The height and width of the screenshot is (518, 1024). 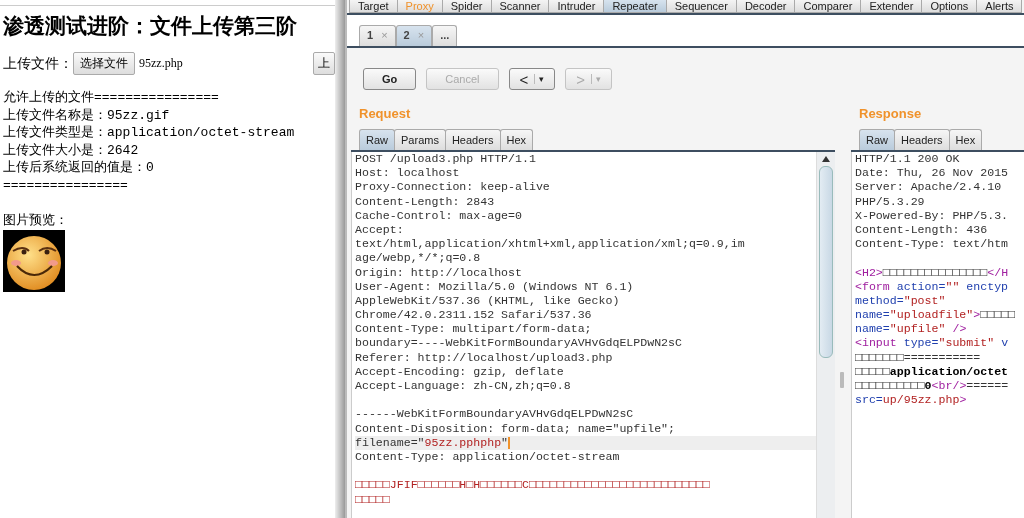 I want to click on panel-heading: Request, so click(x=385, y=114).